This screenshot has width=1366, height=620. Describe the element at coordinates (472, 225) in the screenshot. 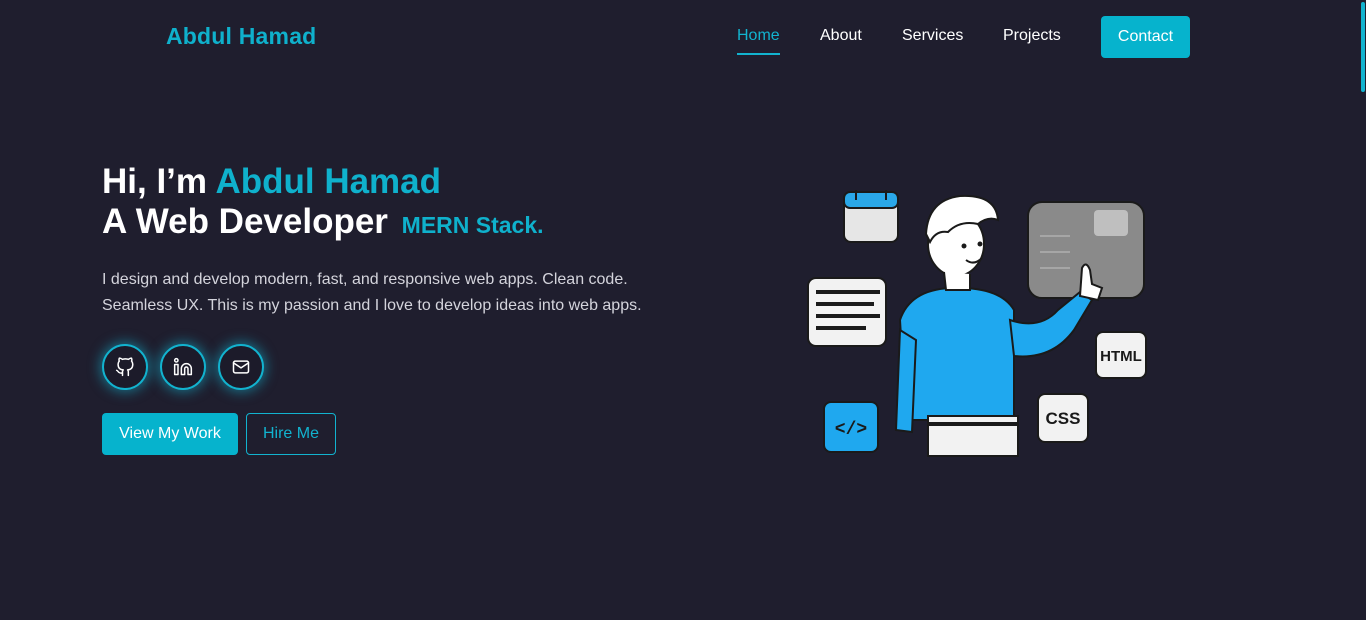

I see `stack-text: MERN Stack.` at that location.